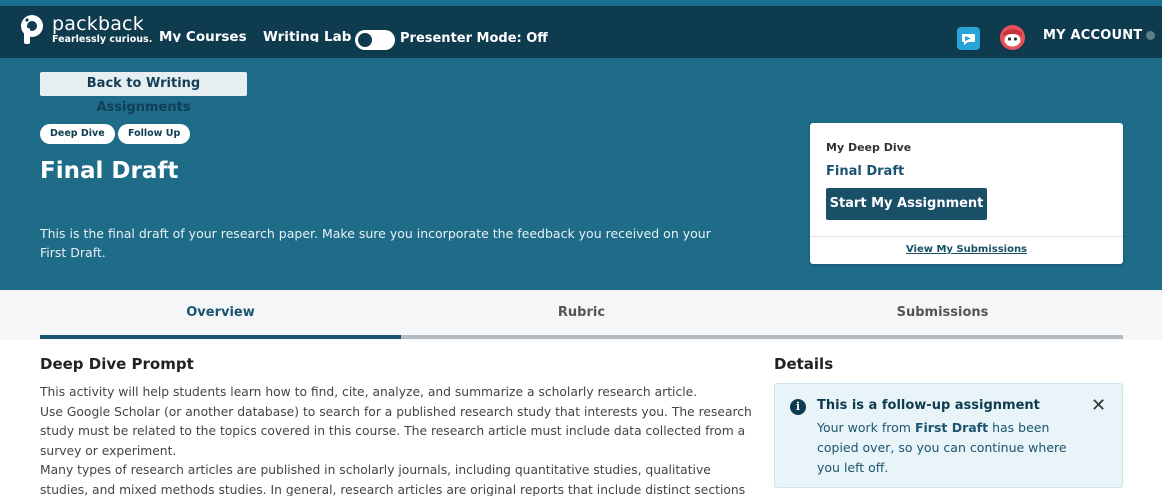 This screenshot has width=1162, height=496. Describe the element at coordinates (1012, 37) in the screenshot. I see `avatar` at that location.